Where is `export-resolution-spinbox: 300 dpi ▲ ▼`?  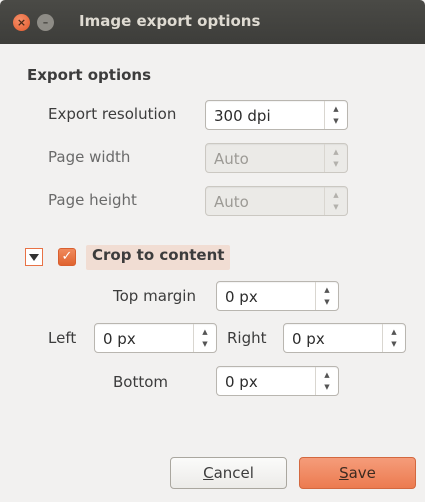
export-resolution-spinbox: 300 dpi ▲ ▼ is located at coordinates (276, 115).